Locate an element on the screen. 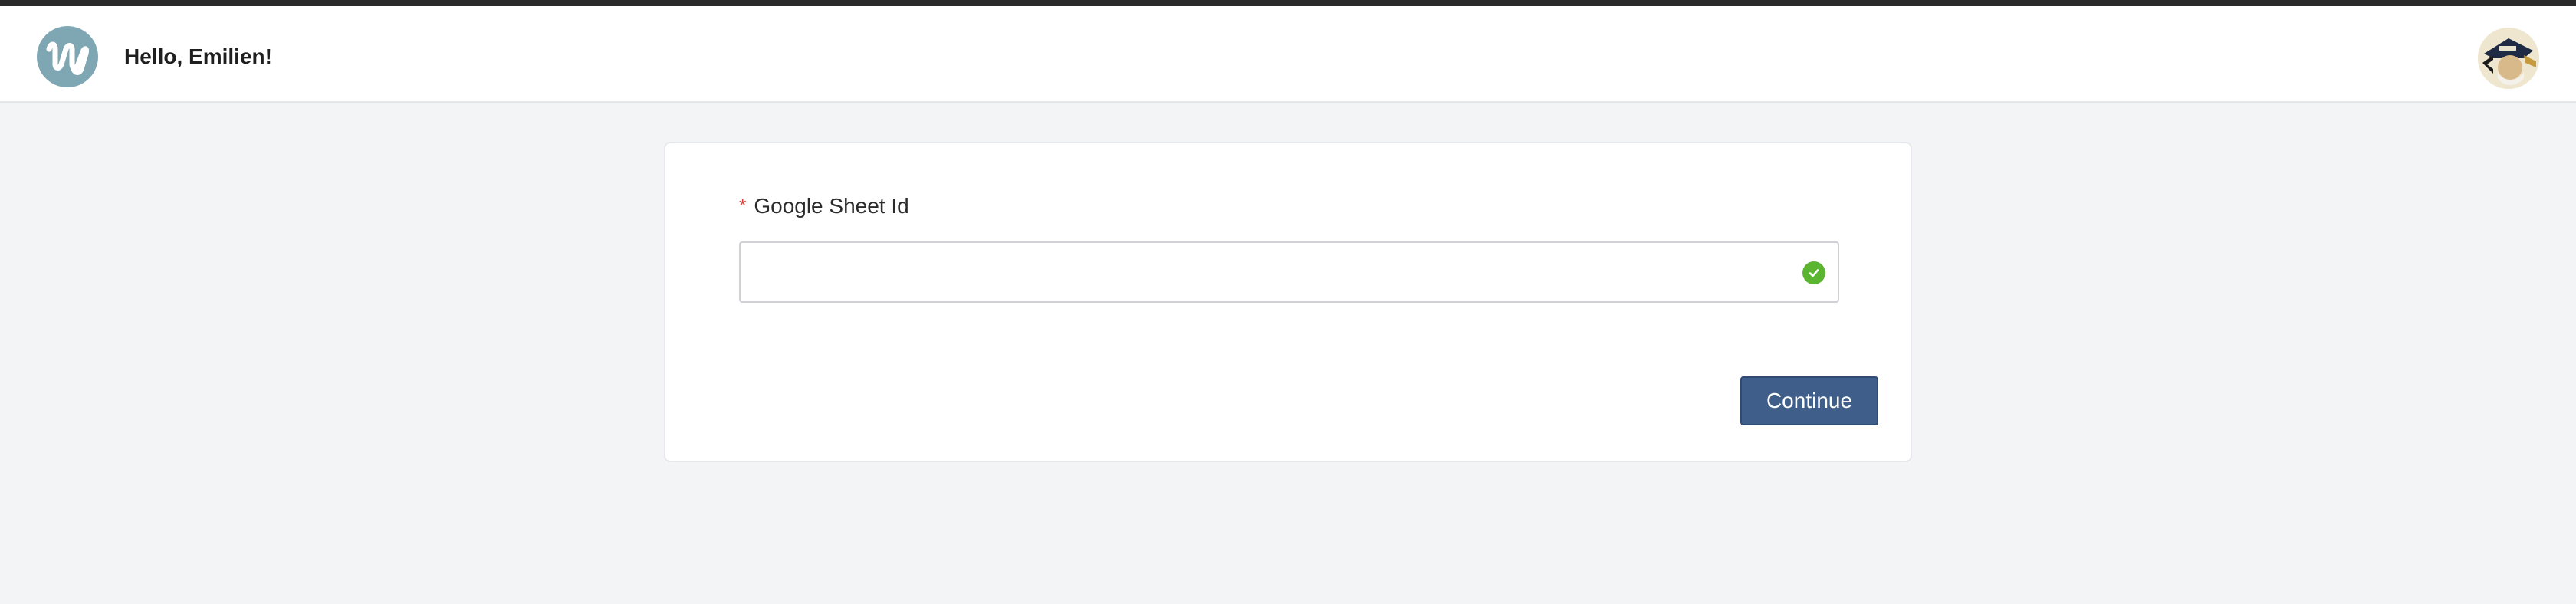  google-sheet-id-input is located at coordinates (1290, 272).